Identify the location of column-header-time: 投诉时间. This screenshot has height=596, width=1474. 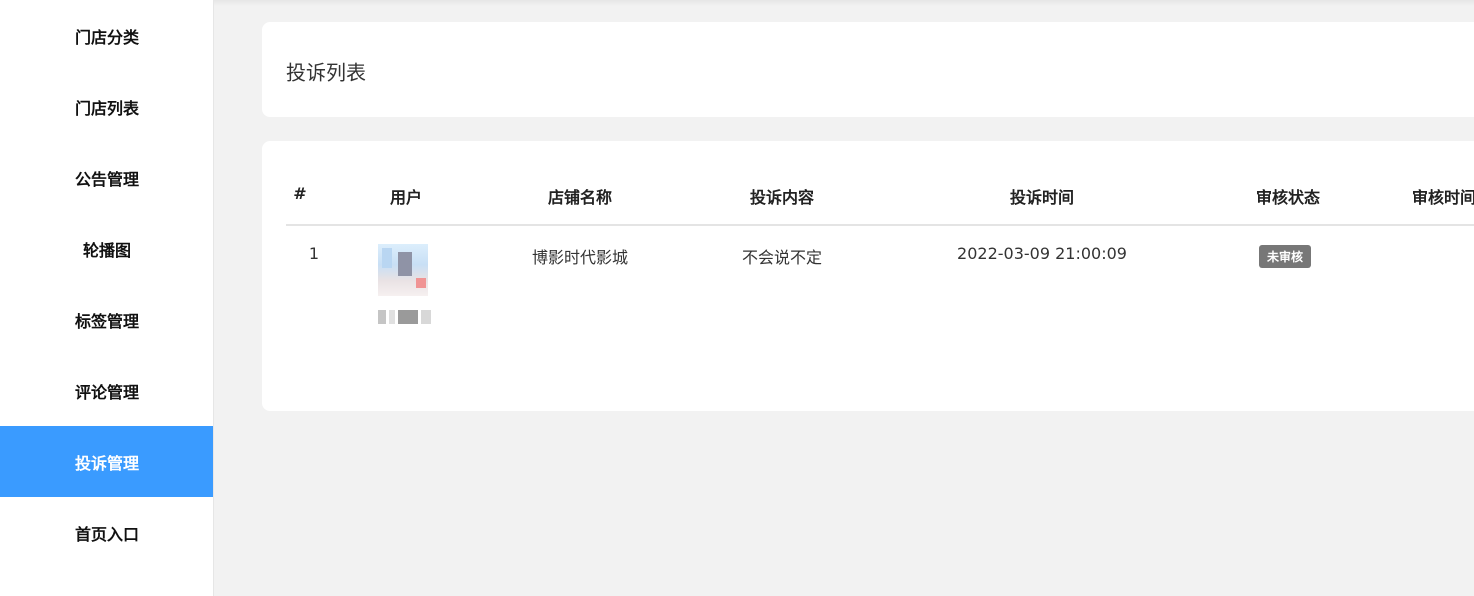
(1041, 197).